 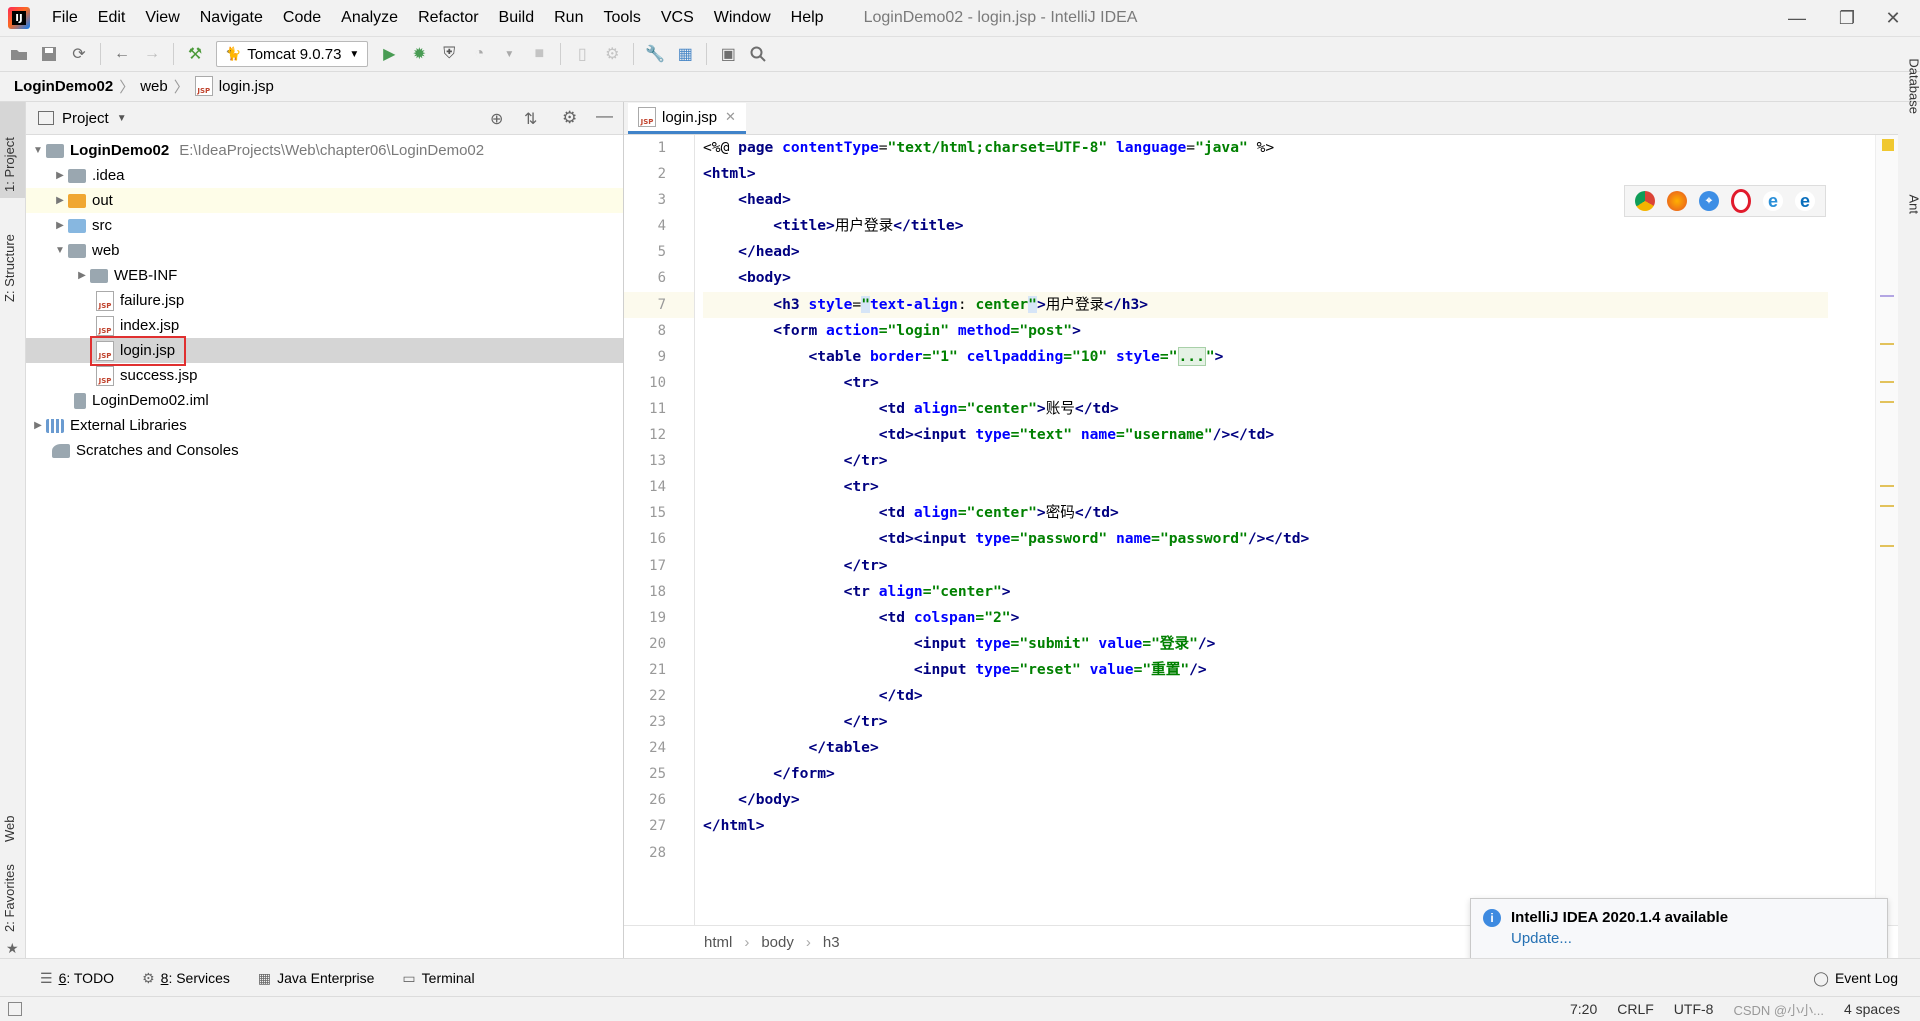 What do you see at coordinates (63, 86) in the screenshot?
I see `nav-crumb-project: LoginDemo02` at bounding box center [63, 86].